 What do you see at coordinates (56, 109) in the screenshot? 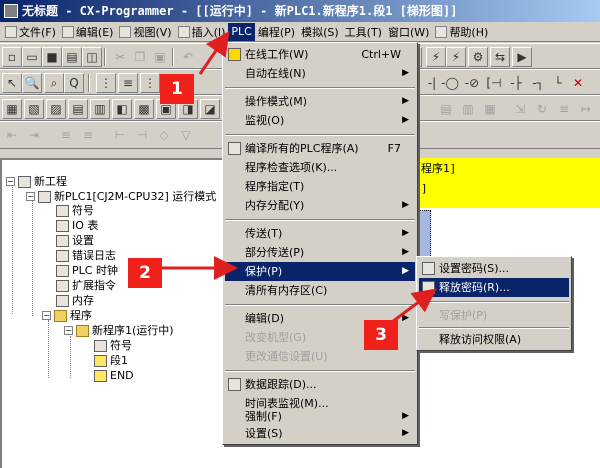
I see `watch-window-icon: ▨` at bounding box center [56, 109].